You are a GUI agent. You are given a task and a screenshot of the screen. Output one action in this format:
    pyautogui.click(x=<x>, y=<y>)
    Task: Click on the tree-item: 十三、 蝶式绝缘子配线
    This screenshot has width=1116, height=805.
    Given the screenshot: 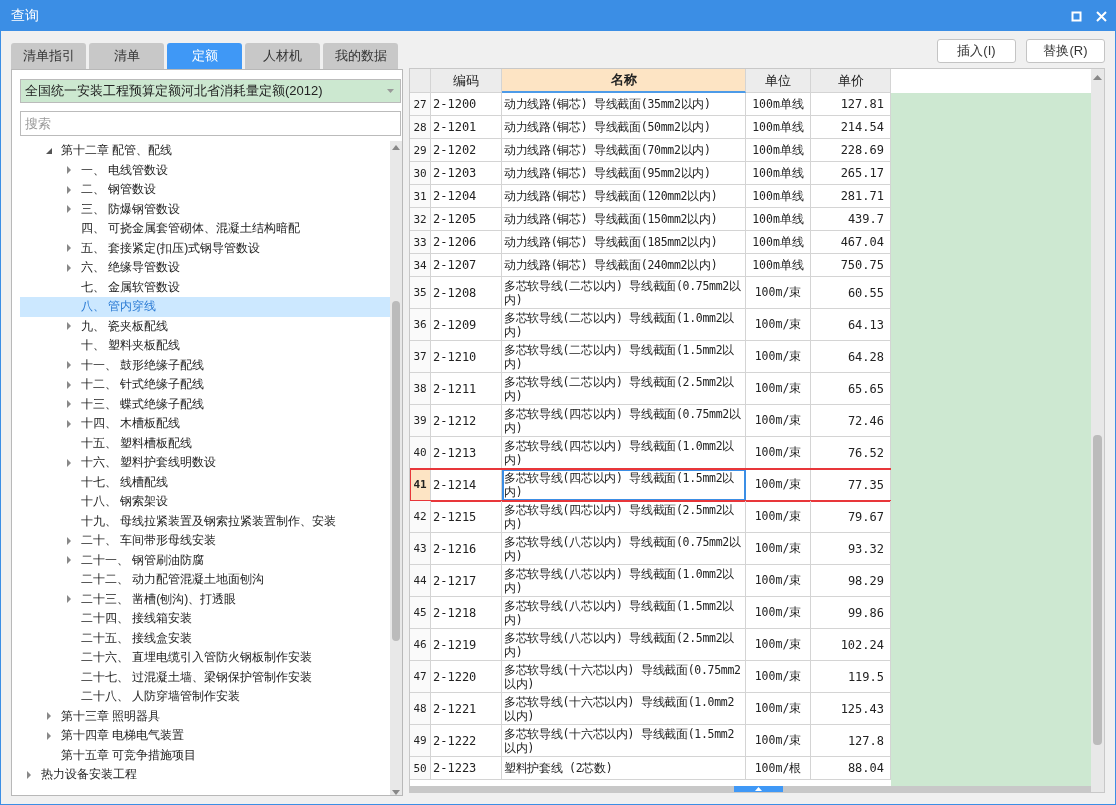 What is the action you would take?
    pyautogui.click(x=205, y=404)
    